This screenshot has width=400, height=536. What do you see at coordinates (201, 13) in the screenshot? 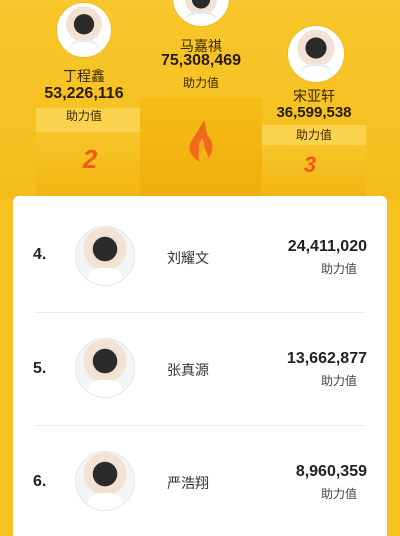
I see `avatar-first` at bounding box center [201, 13].